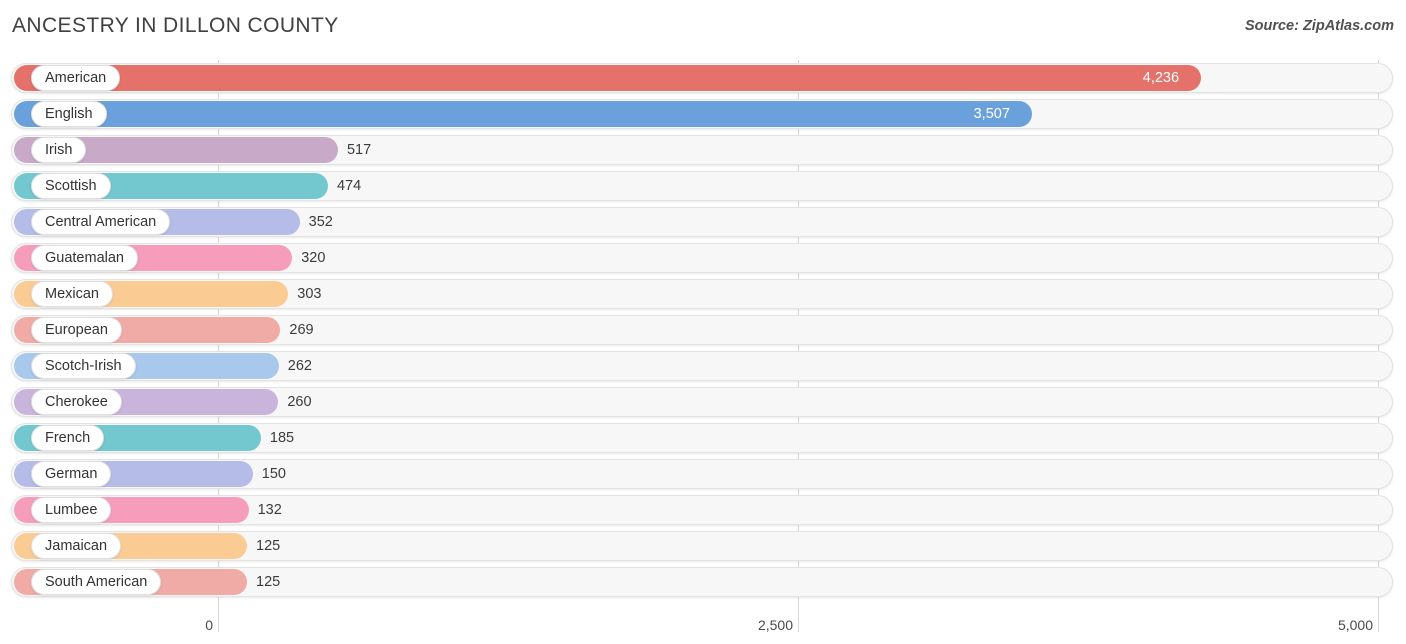 Image resolution: width=1406 pixels, height=644 pixels. I want to click on bar-value-label: 303, so click(309, 294).